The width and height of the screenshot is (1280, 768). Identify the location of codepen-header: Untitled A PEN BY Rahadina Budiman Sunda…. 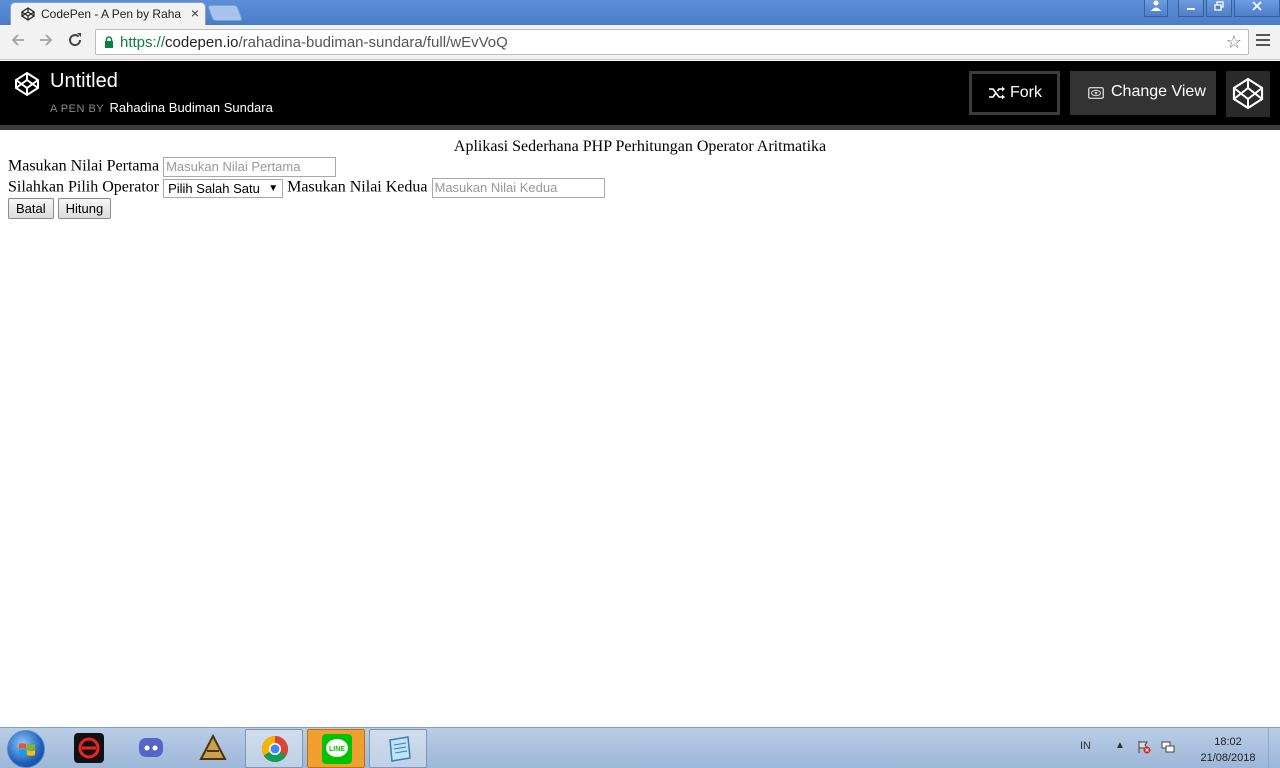
(640, 93).